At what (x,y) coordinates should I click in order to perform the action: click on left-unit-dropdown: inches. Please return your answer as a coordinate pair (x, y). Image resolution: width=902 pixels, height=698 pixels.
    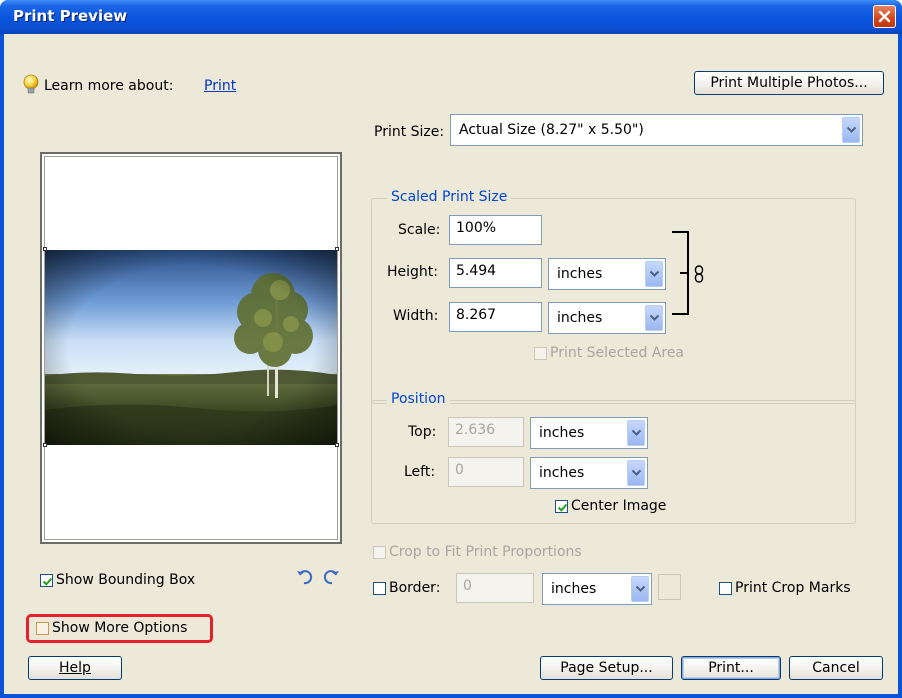
    Looking at the image, I should click on (589, 473).